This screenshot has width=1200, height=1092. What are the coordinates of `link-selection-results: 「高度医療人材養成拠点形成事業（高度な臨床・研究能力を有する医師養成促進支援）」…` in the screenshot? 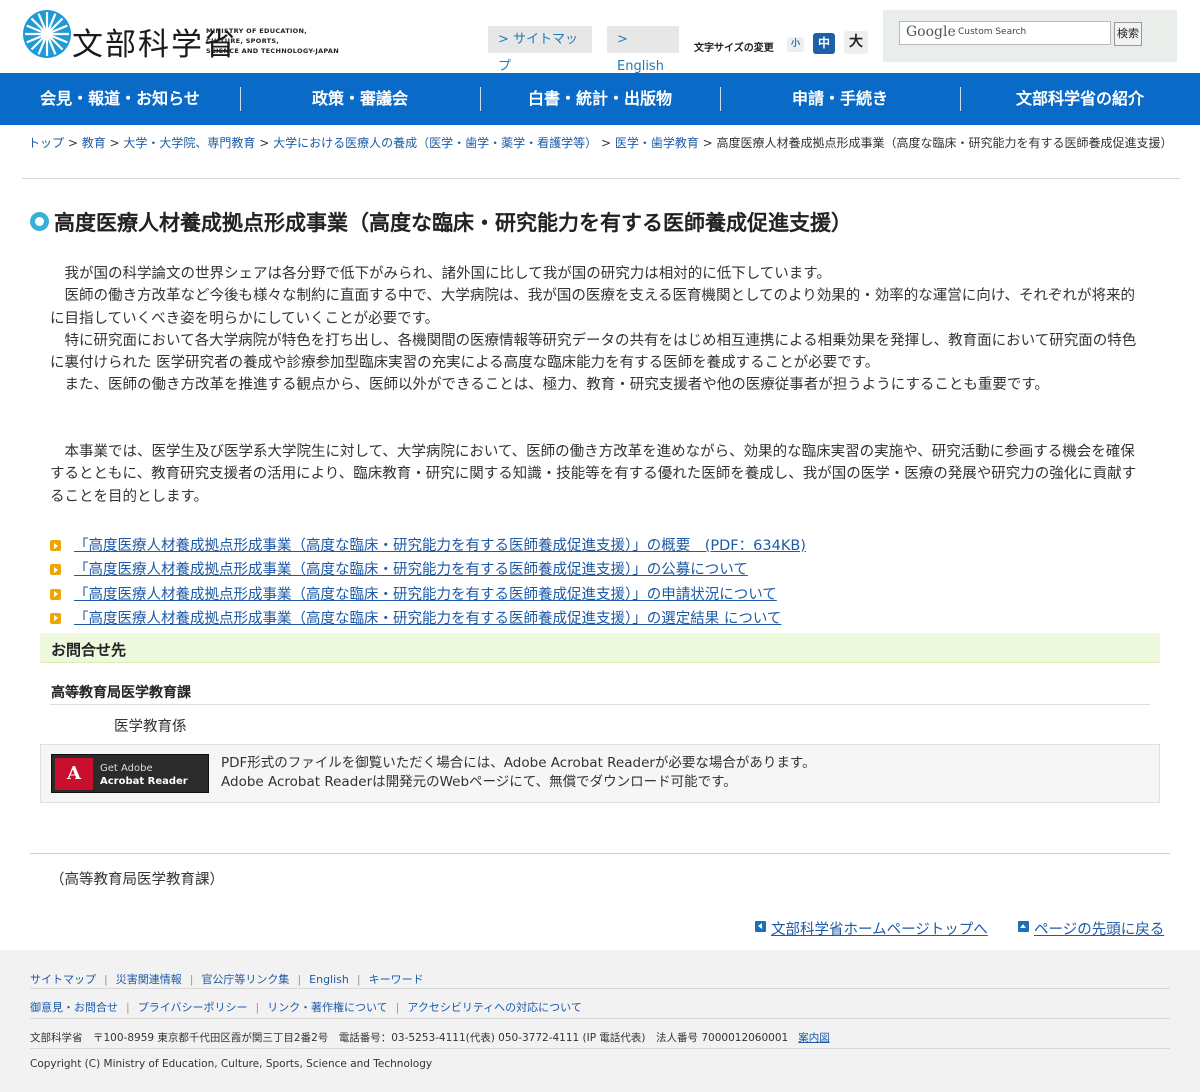 It's located at (427, 617).